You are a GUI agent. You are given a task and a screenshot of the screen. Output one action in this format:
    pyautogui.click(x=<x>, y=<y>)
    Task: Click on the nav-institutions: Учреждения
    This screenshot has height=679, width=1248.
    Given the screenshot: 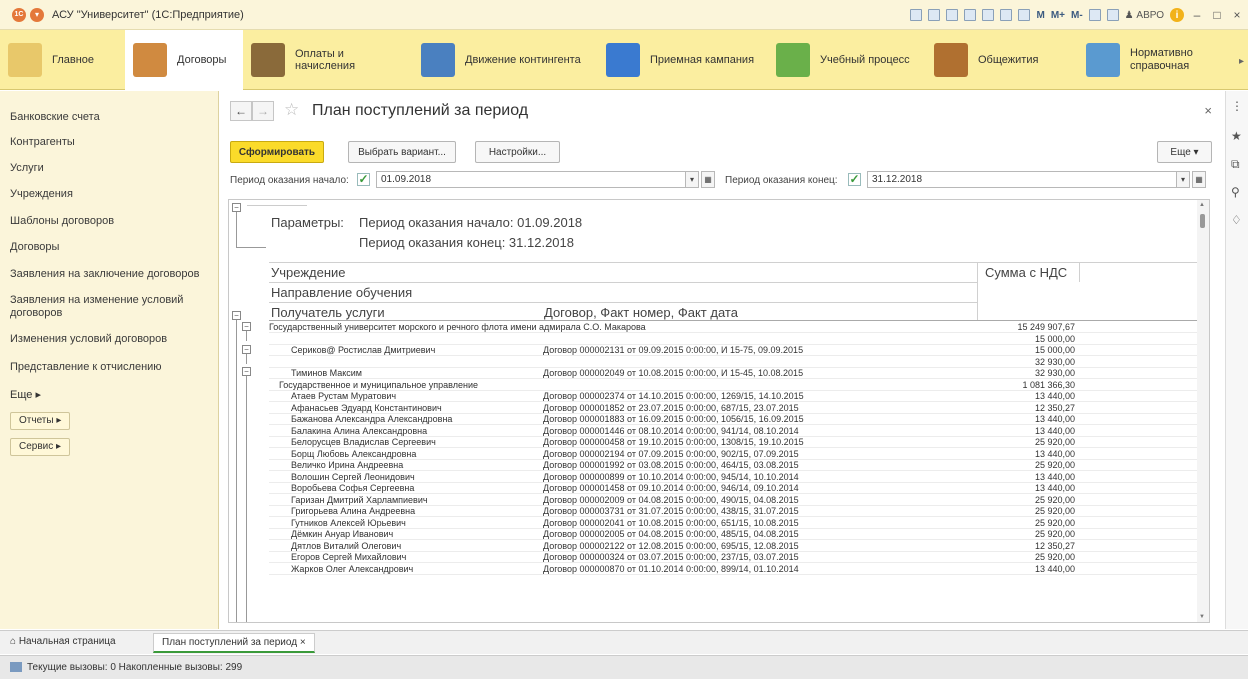 What is the action you would take?
    pyautogui.click(x=41, y=194)
    